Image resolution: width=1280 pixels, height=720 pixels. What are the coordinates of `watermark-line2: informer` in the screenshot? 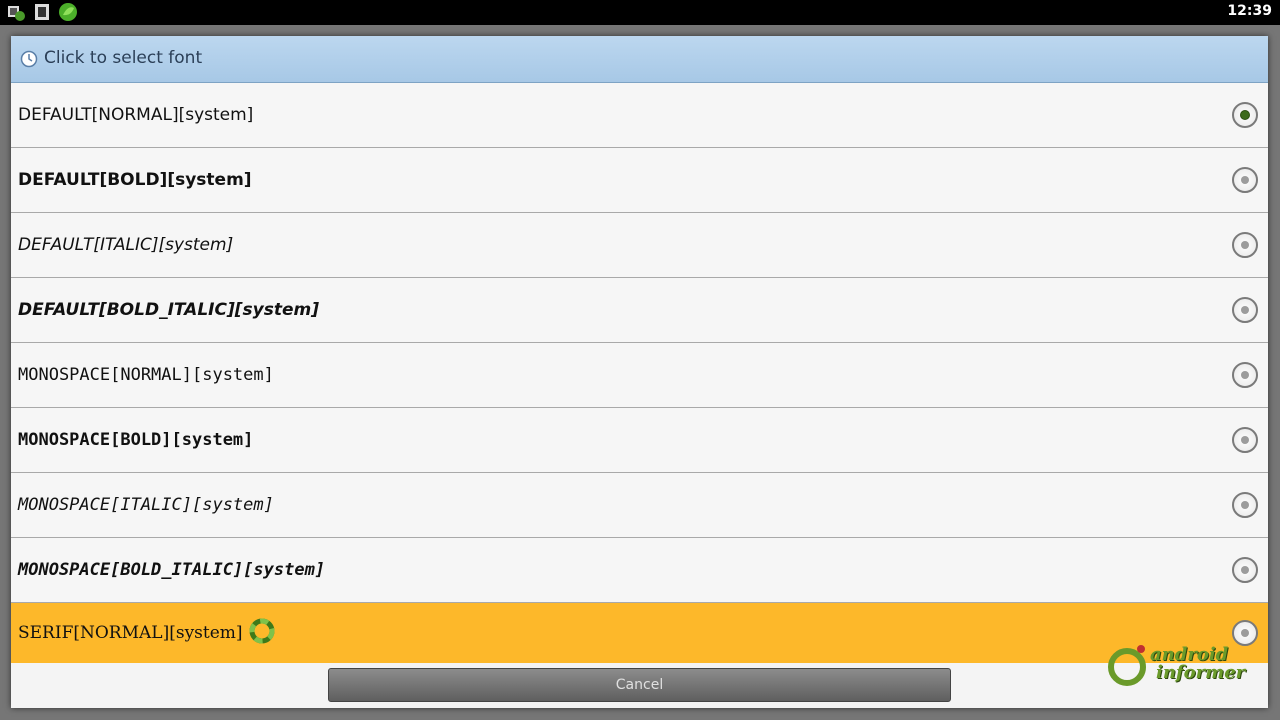 It's located at (1201, 672).